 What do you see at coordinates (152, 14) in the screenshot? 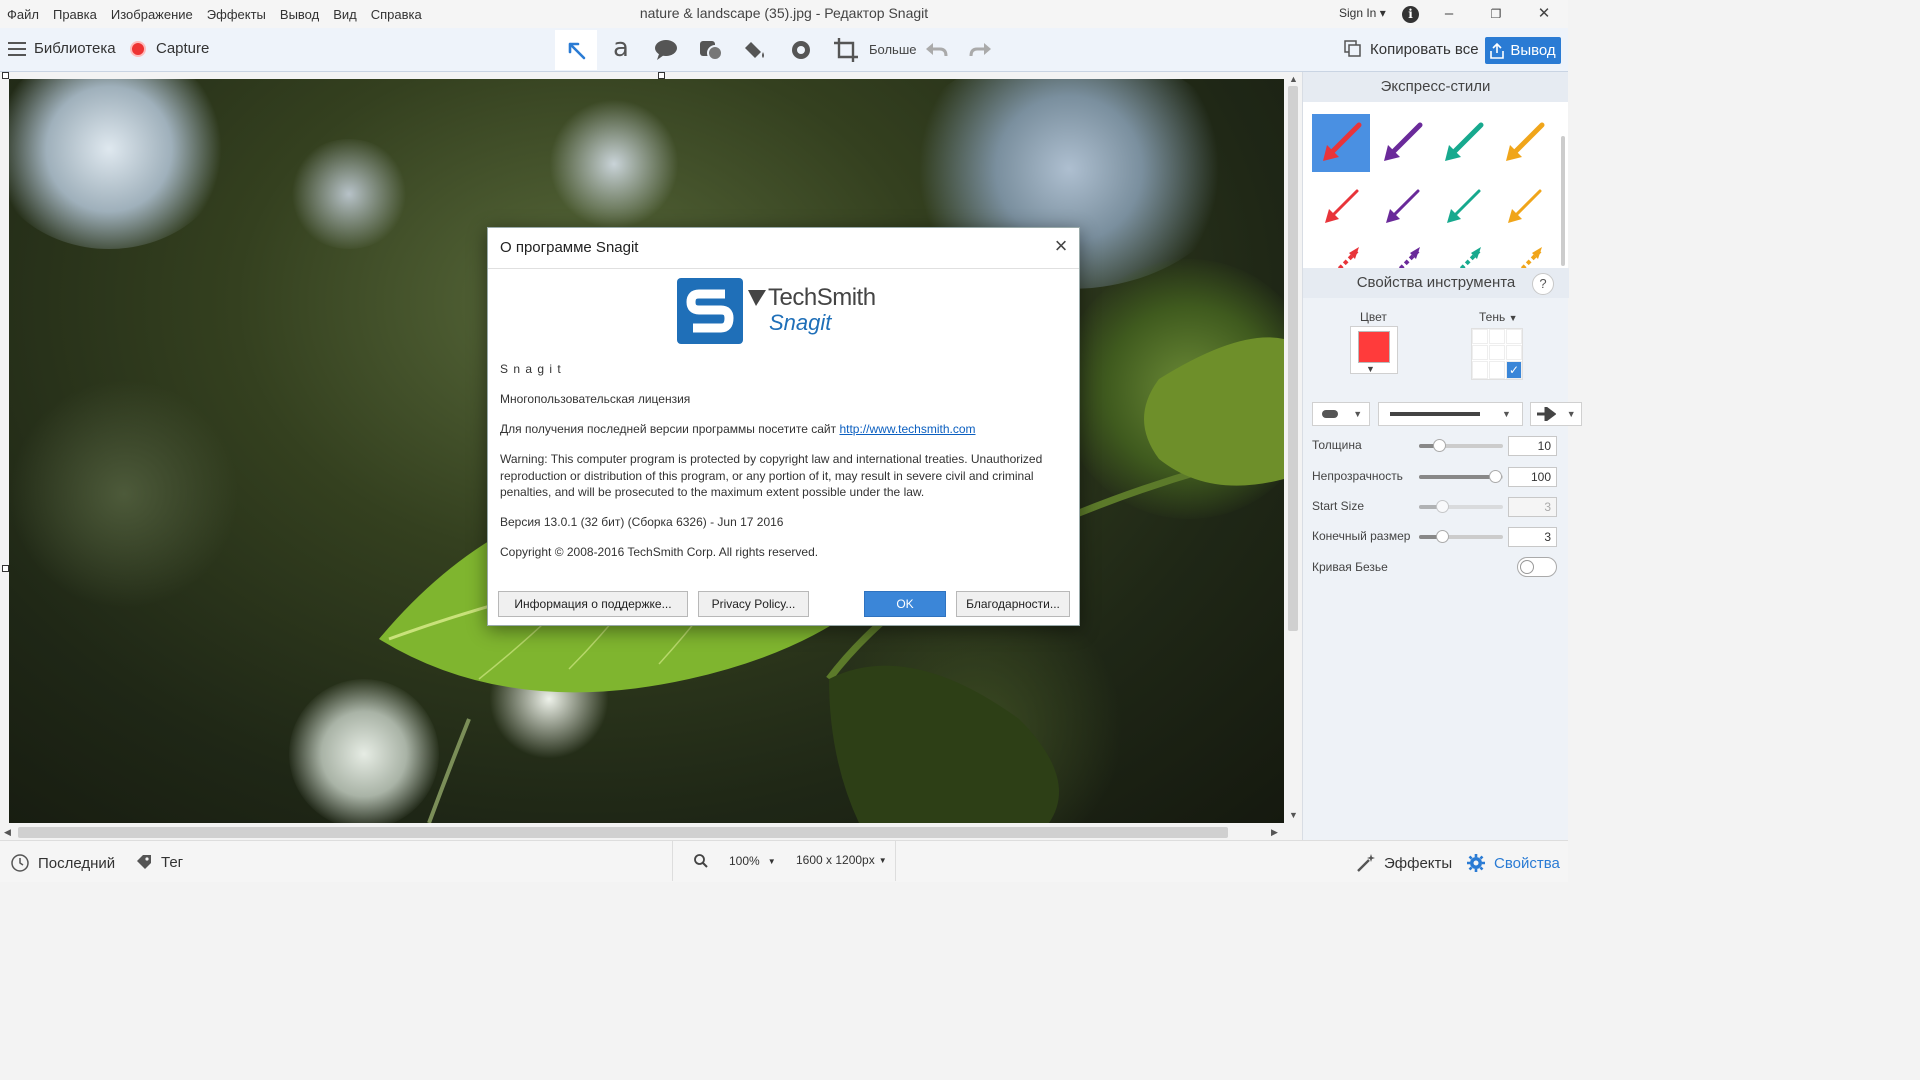
I see `menu-image: Изображение` at bounding box center [152, 14].